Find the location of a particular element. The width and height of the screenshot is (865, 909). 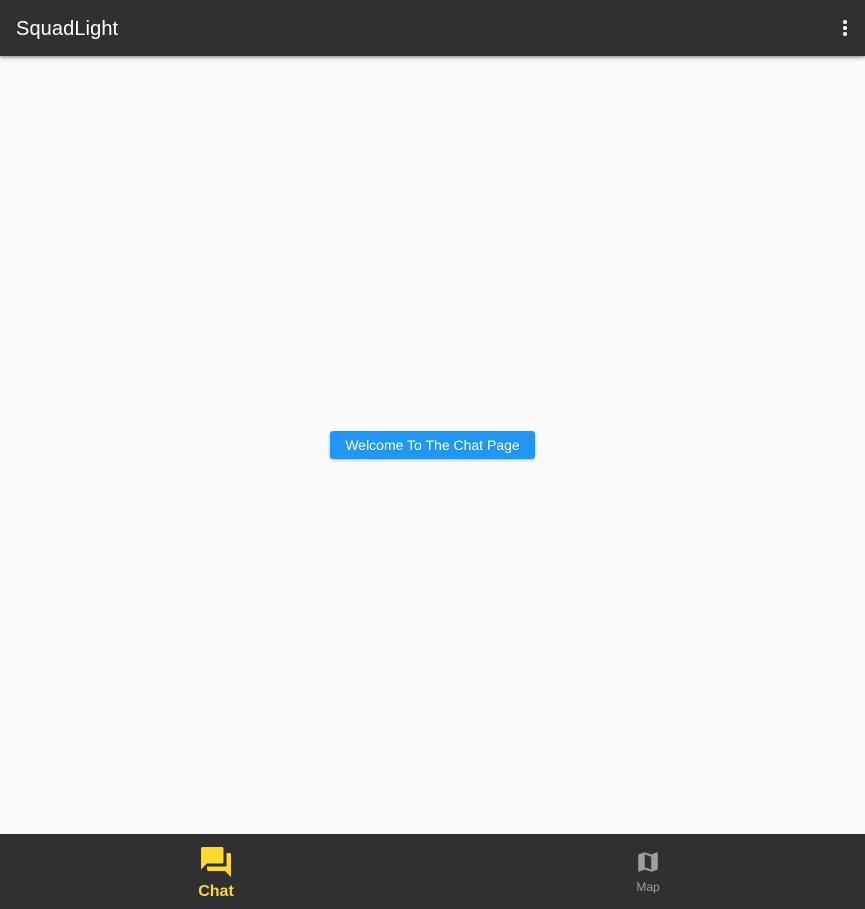

app-bar: SquadLight is located at coordinates (432, 28).